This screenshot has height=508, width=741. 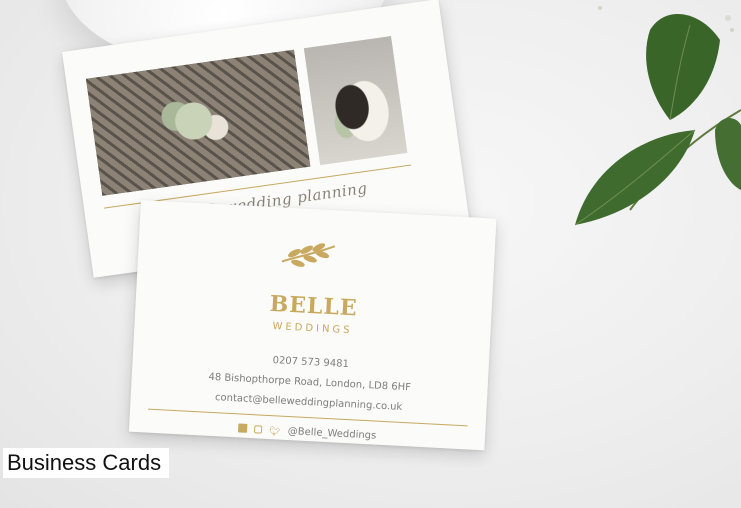 I want to click on facebook-icon, so click(x=242, y=428).